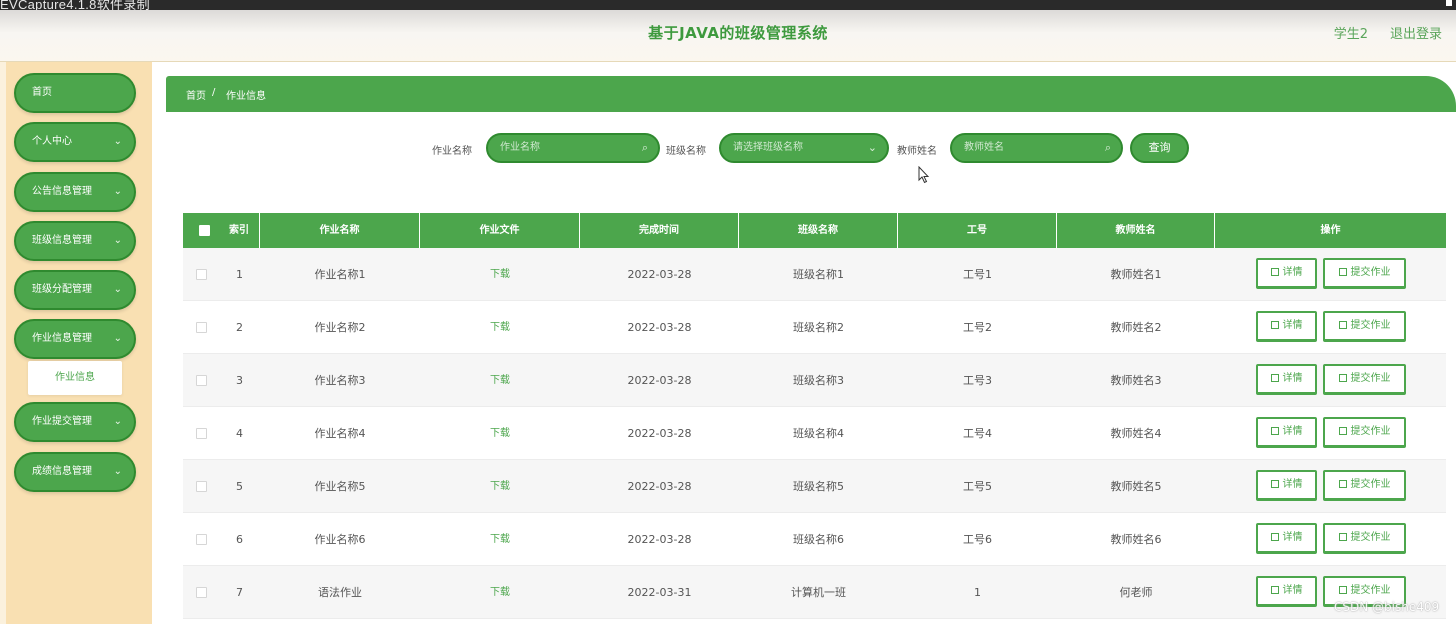 This screenshot has width=1456, height=624. I want to click on cell-homework-name: 作业名称6, so click(340, 539).